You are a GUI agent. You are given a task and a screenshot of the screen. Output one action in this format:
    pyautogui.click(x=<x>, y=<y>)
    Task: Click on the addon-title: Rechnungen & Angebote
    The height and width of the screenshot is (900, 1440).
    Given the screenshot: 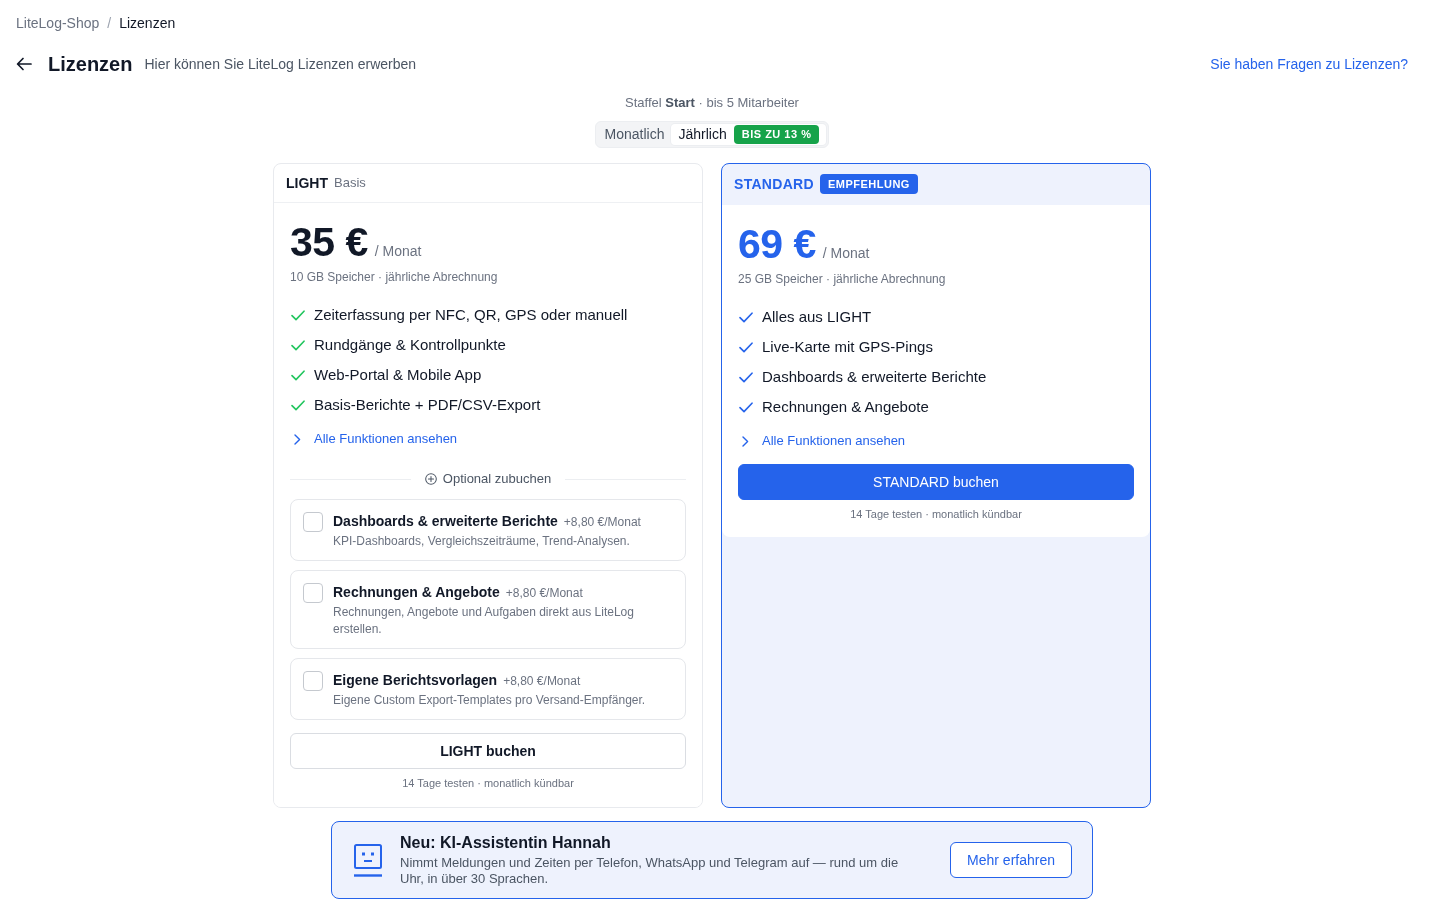 What is the action you would take?
    pyautogui.click(x=416, y=592)
    